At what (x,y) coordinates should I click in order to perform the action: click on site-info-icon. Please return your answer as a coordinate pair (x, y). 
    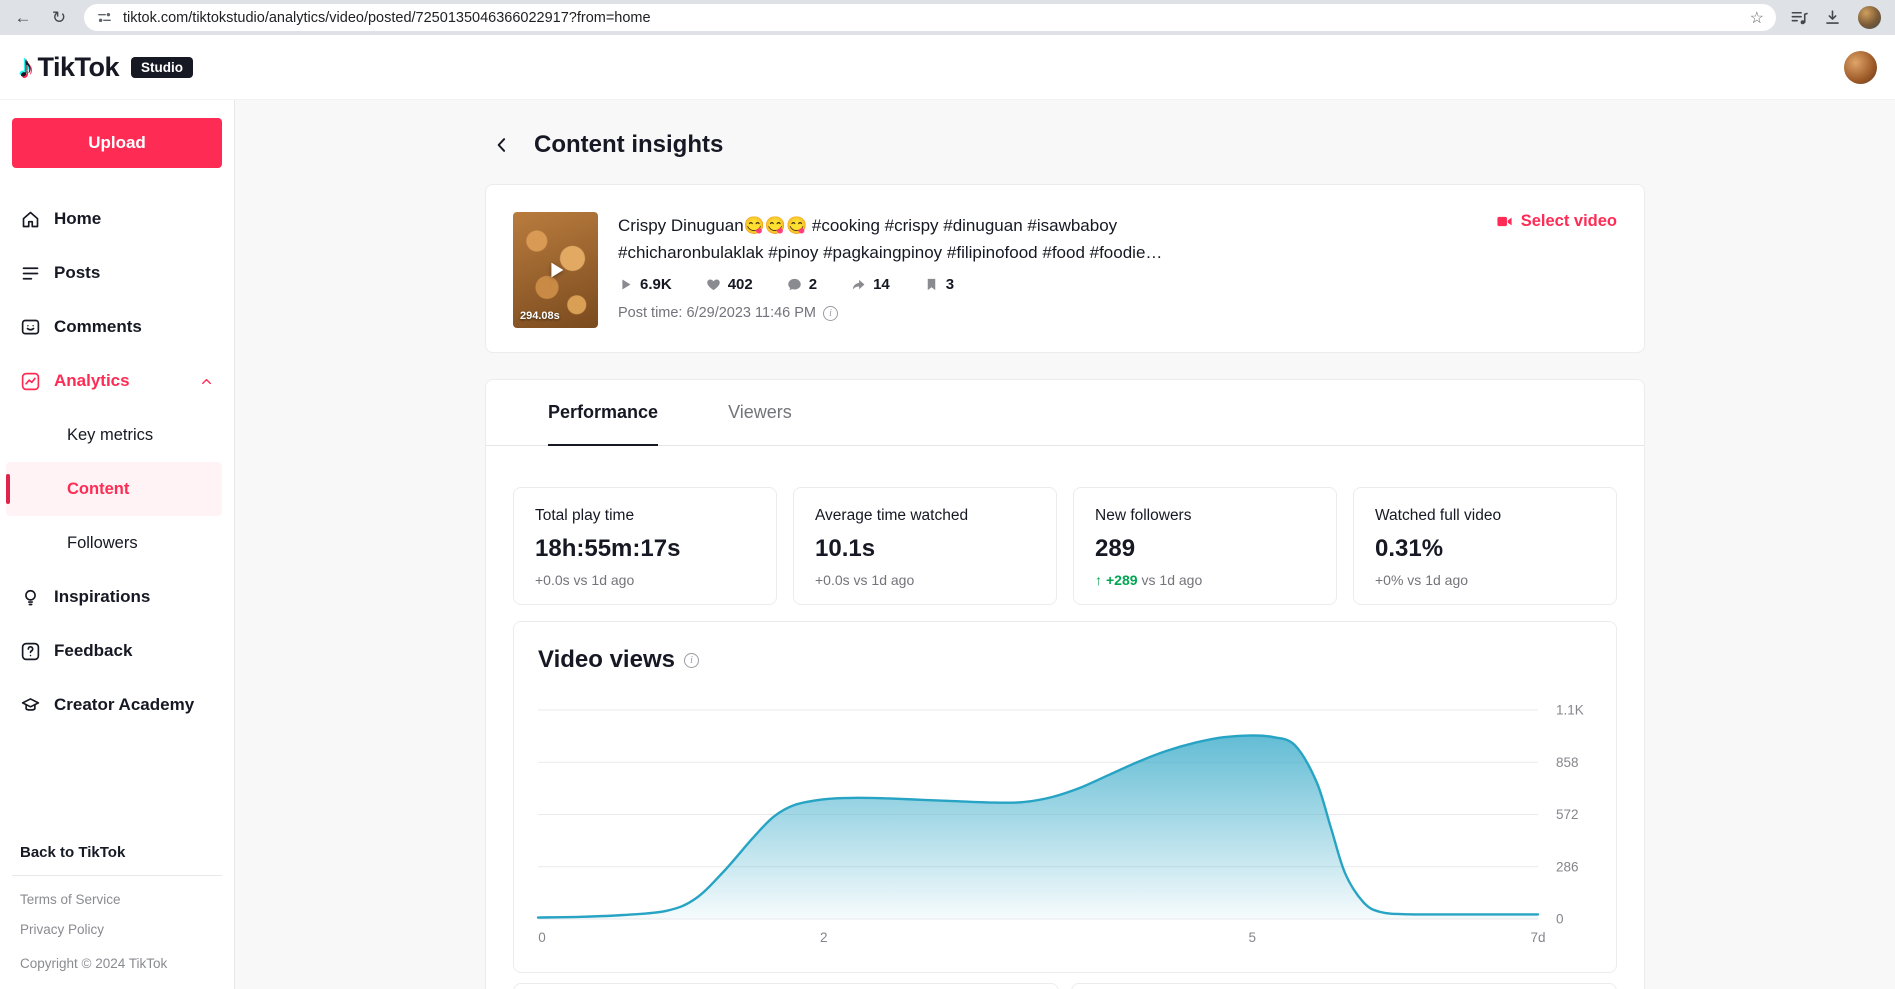
    Looking at the image, I should click on (104, 17).